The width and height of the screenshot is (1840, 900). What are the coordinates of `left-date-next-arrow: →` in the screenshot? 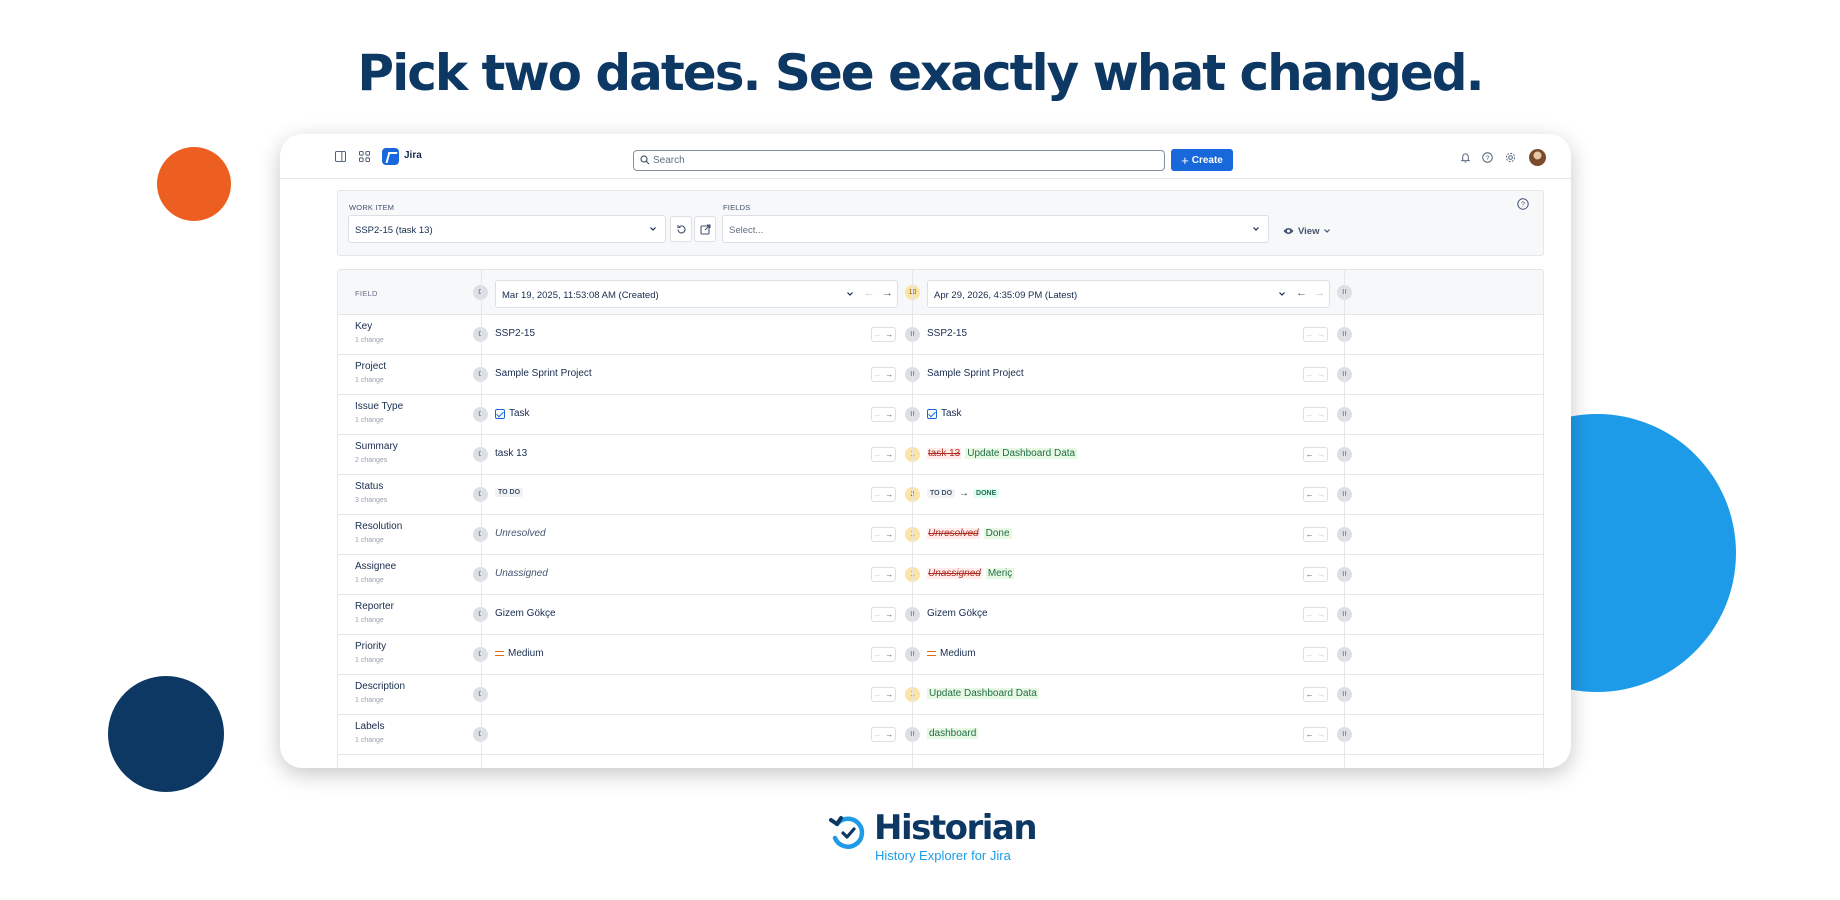 It's located at (887, 293).